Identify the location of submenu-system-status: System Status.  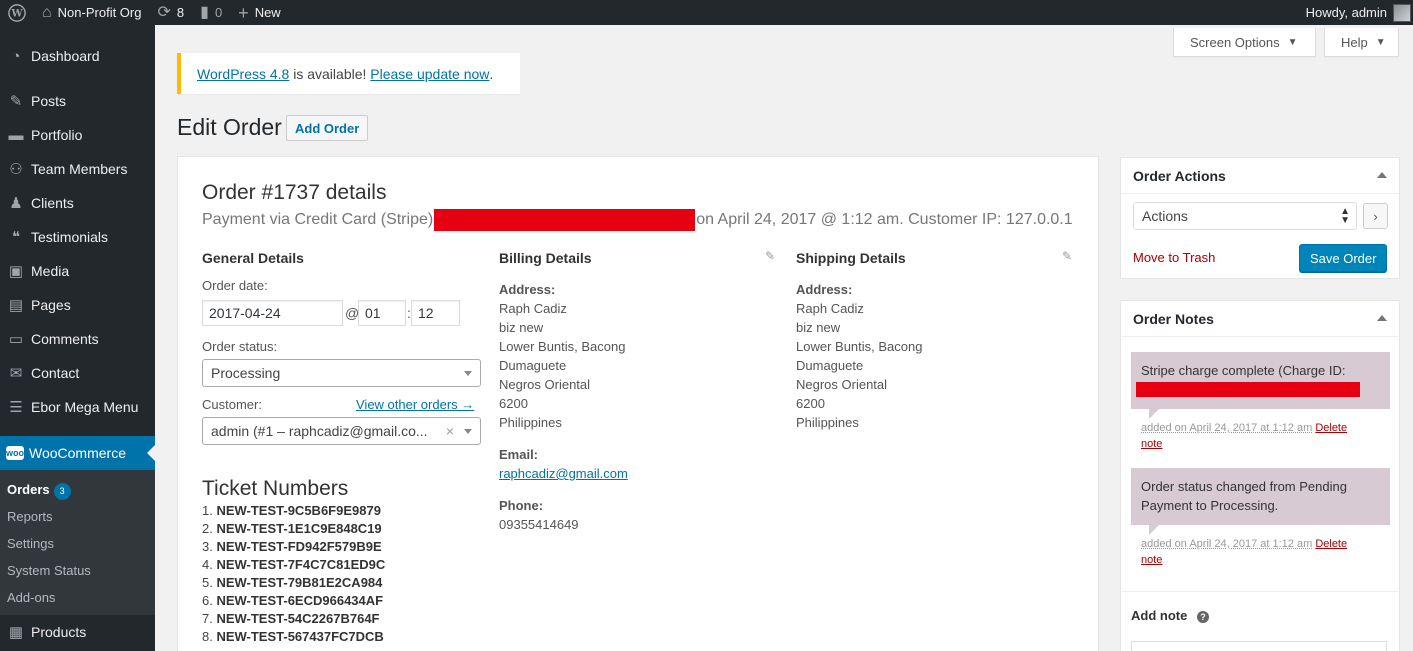
(77, 570).